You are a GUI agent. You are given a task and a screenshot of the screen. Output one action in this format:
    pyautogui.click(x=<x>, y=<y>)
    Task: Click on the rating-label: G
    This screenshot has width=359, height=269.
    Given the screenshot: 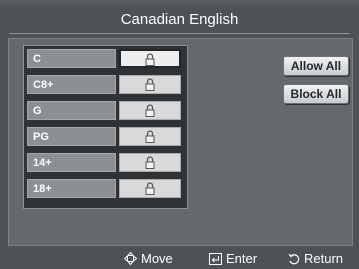 What is the action you would take?
    pyautogui.click(x=71, y=110)
    